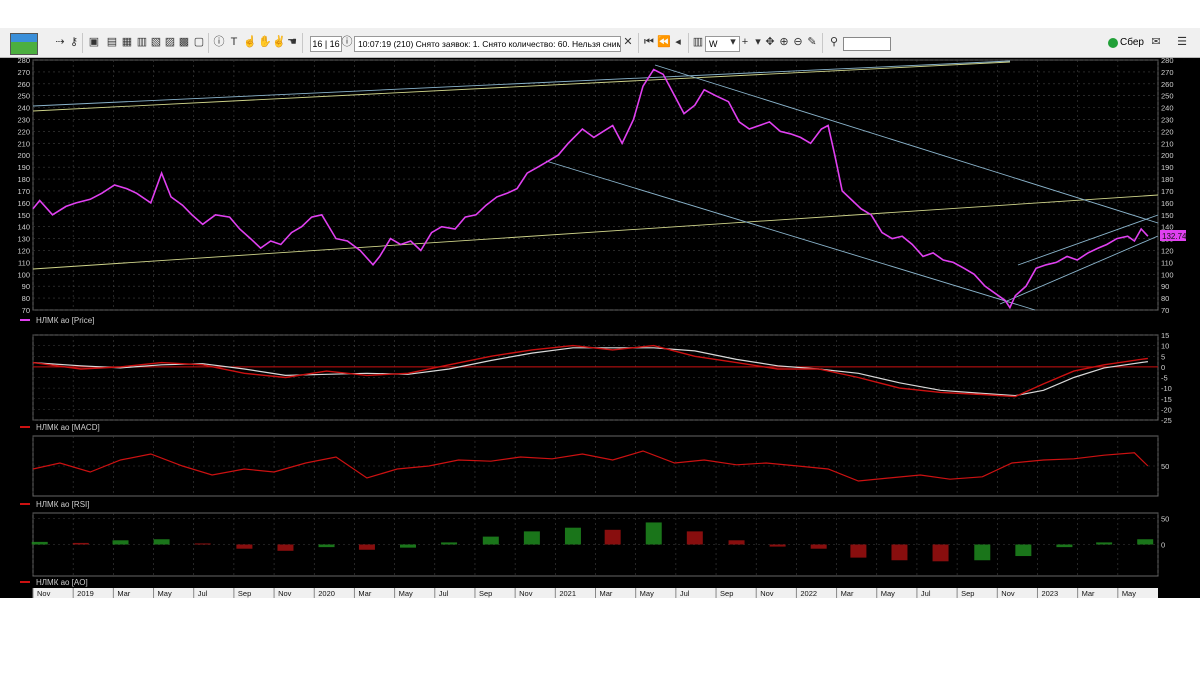 The width and height of the screenshot is (1200, 675). Describe the element at coordinates (127, 42) in the screenshot. I see `quotes-icon: ▦` at that location.